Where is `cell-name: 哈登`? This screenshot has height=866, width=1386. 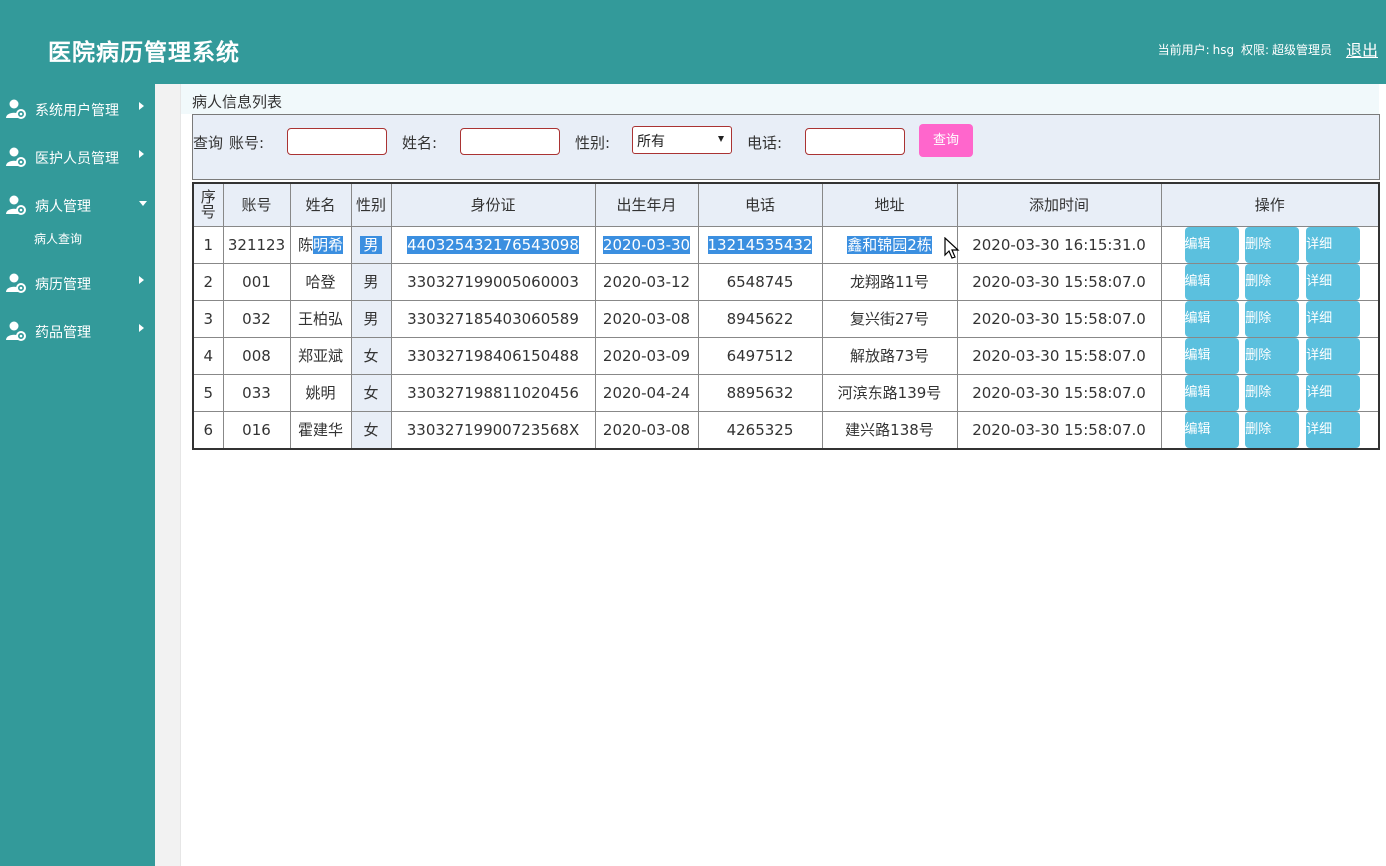
cell-name: 哈登 is located at coordinates (320, 281).